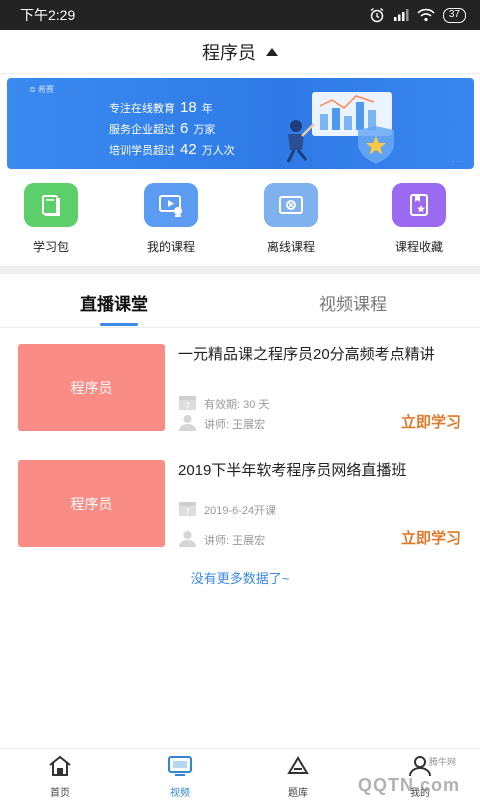 The height and width of the screenshot is (800, 480). I want to click on course-title: 一元精品课之程序员20分高频考点精讲, so click(306, 354).